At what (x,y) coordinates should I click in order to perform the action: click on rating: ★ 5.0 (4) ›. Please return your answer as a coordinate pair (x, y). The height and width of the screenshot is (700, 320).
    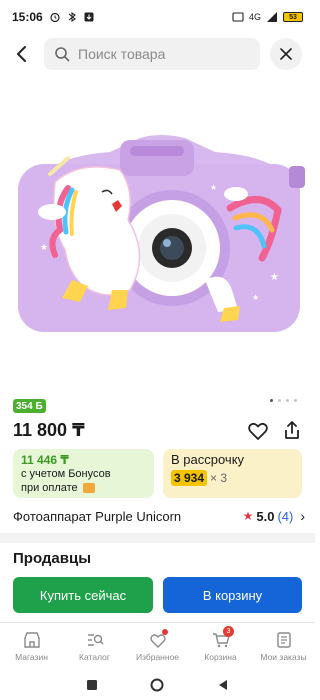
    Looking at the image, I should click on (274, 516).